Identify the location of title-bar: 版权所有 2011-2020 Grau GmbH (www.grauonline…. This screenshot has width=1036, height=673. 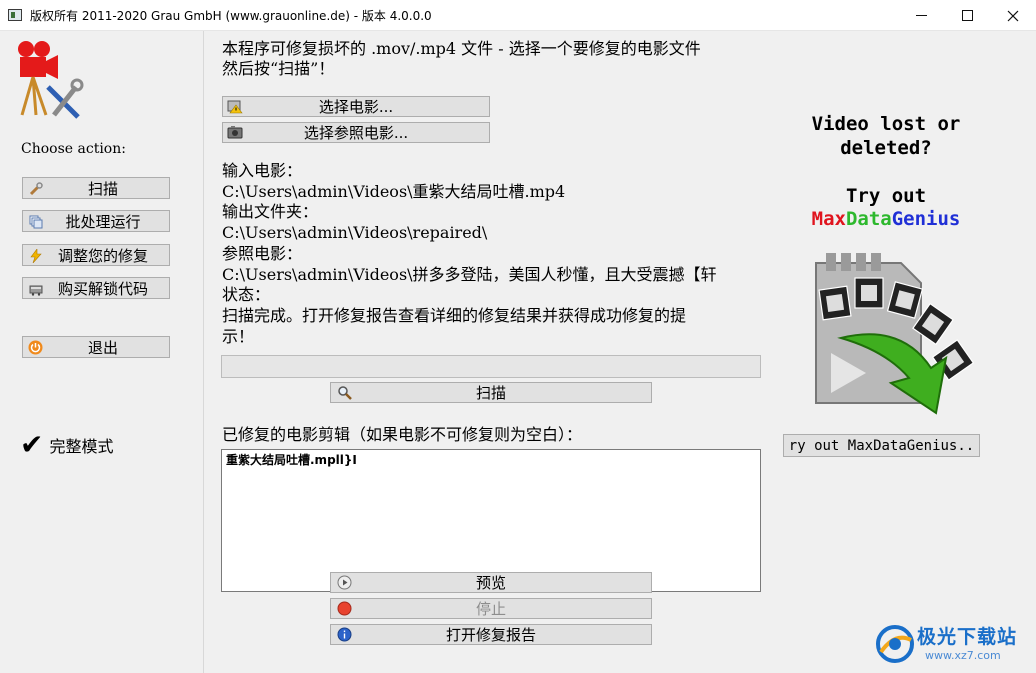
(518, 15).